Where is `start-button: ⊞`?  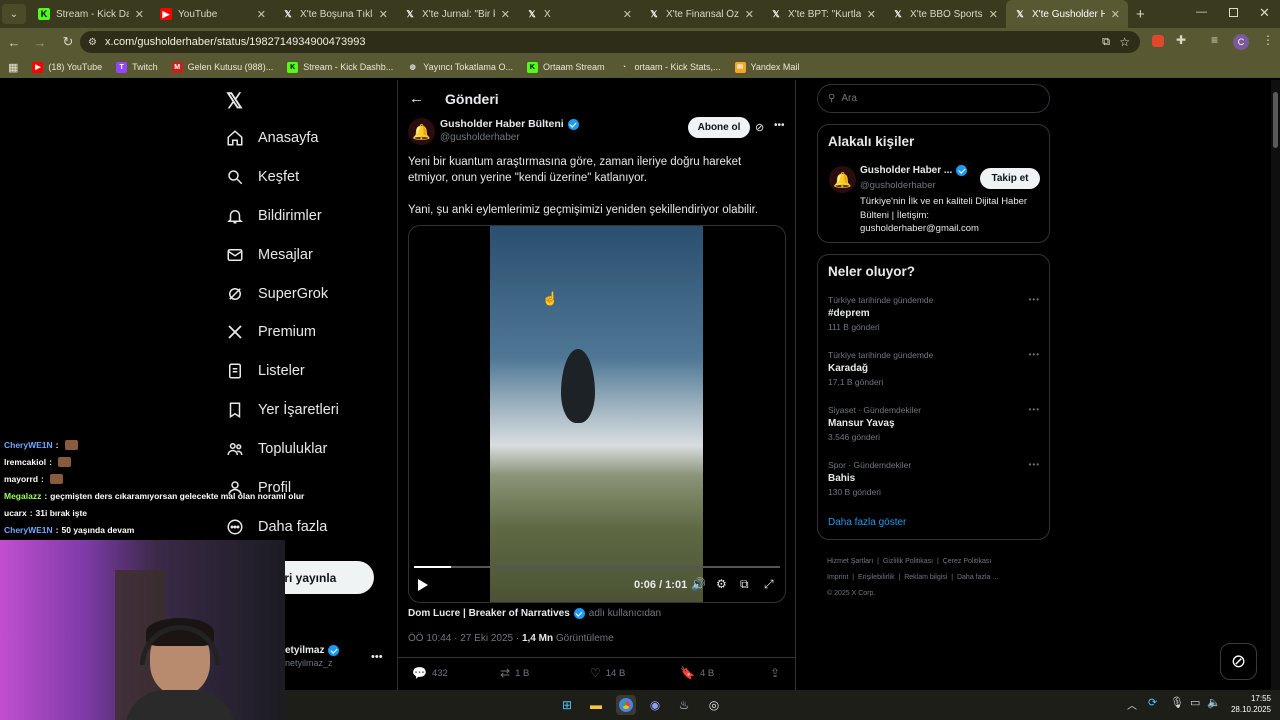 start-button: ⊞ is located at coordinates (567, 705).